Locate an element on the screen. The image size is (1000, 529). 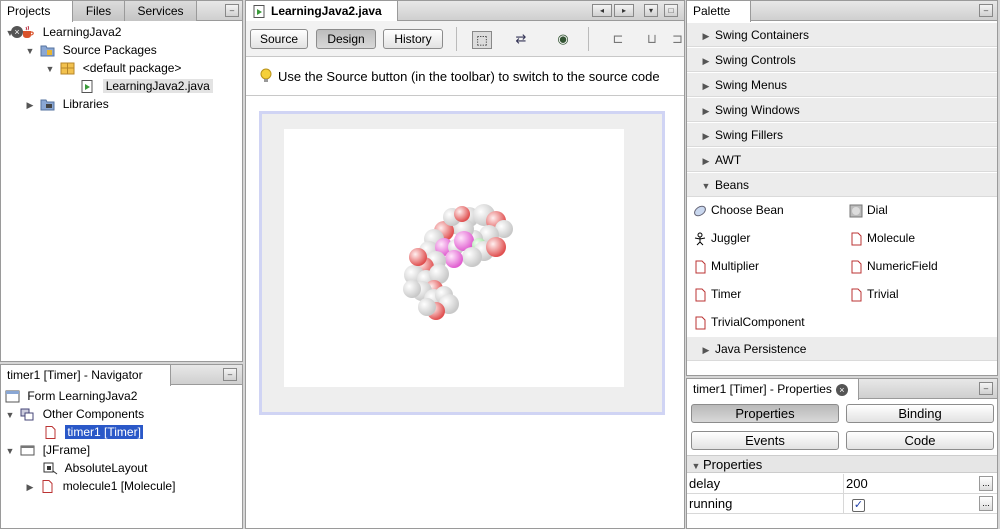
palette-category-swing-controls: ▶ Swing Controls is located at coordinates (842, 60).